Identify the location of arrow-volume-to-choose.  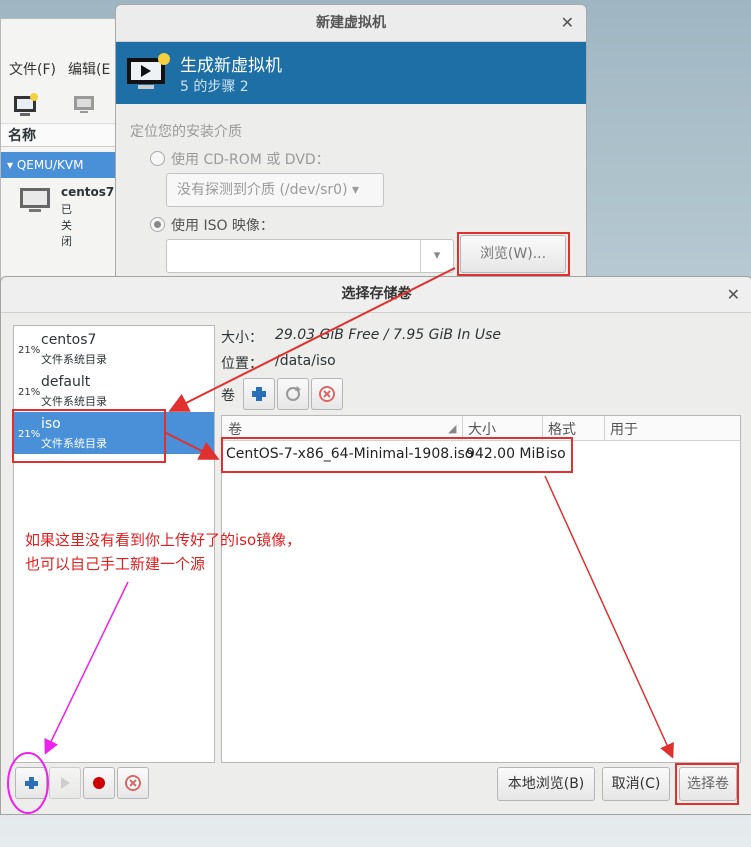
(609, 617).